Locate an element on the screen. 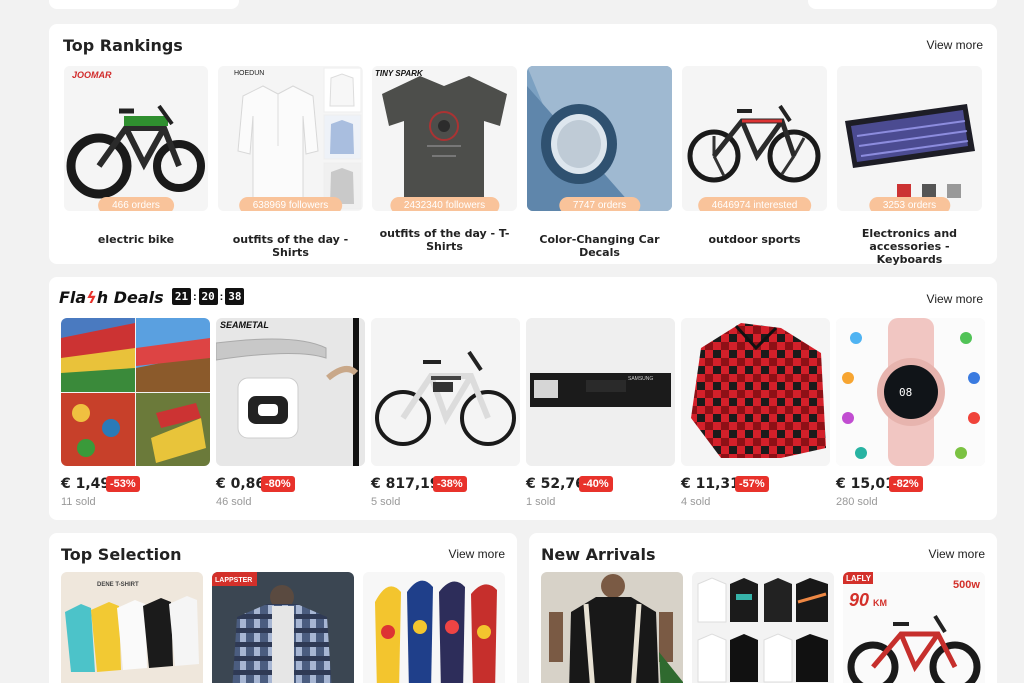 The width and height of the screenshot is (1024, 683). ranking-label: Color-Changing Car Decals is located at coordinates (599, 246).